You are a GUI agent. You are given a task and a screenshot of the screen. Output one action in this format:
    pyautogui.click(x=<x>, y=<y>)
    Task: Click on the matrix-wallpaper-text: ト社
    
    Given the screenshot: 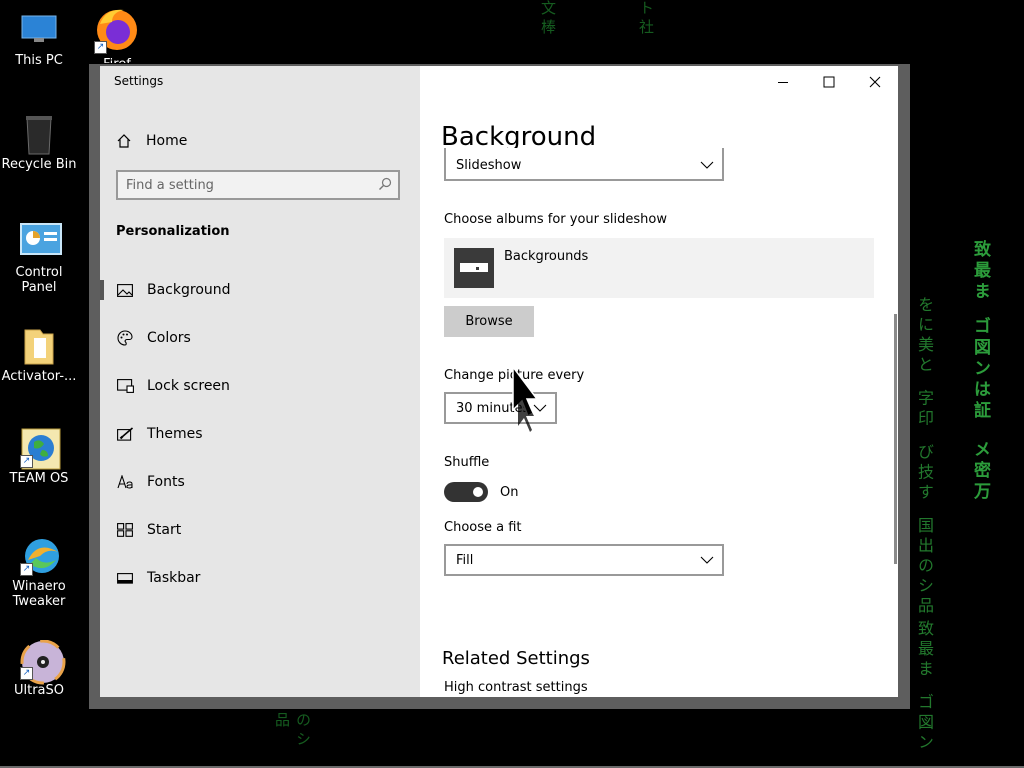 What is the action you would take?
    pyautogui.click(x=646, y=19)
    